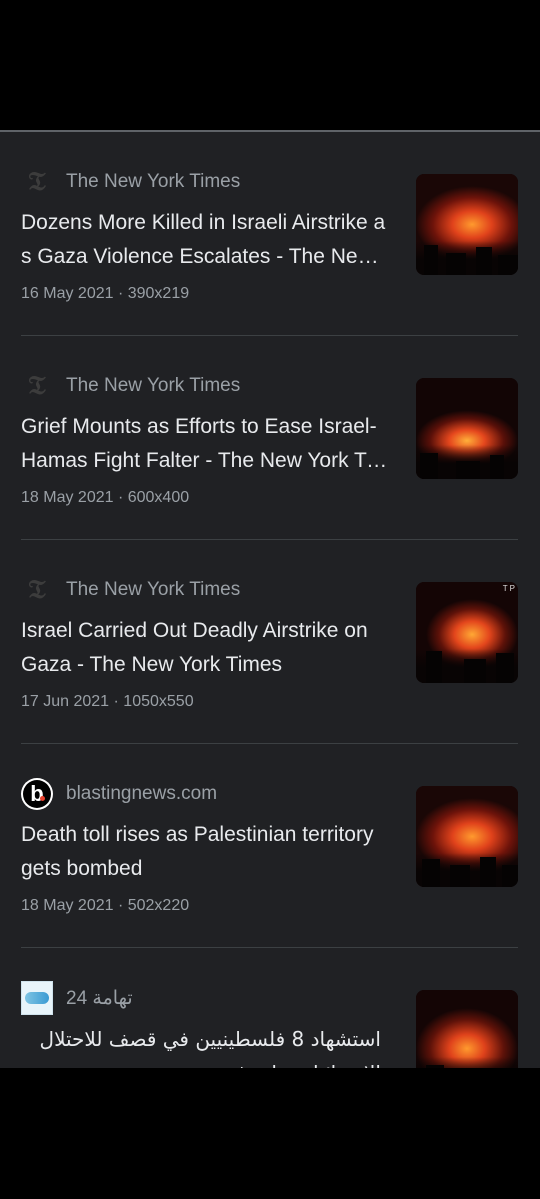  Describe the element at coordinates (270, 65) in the screenshot. I see `status-bar-area` at that location.